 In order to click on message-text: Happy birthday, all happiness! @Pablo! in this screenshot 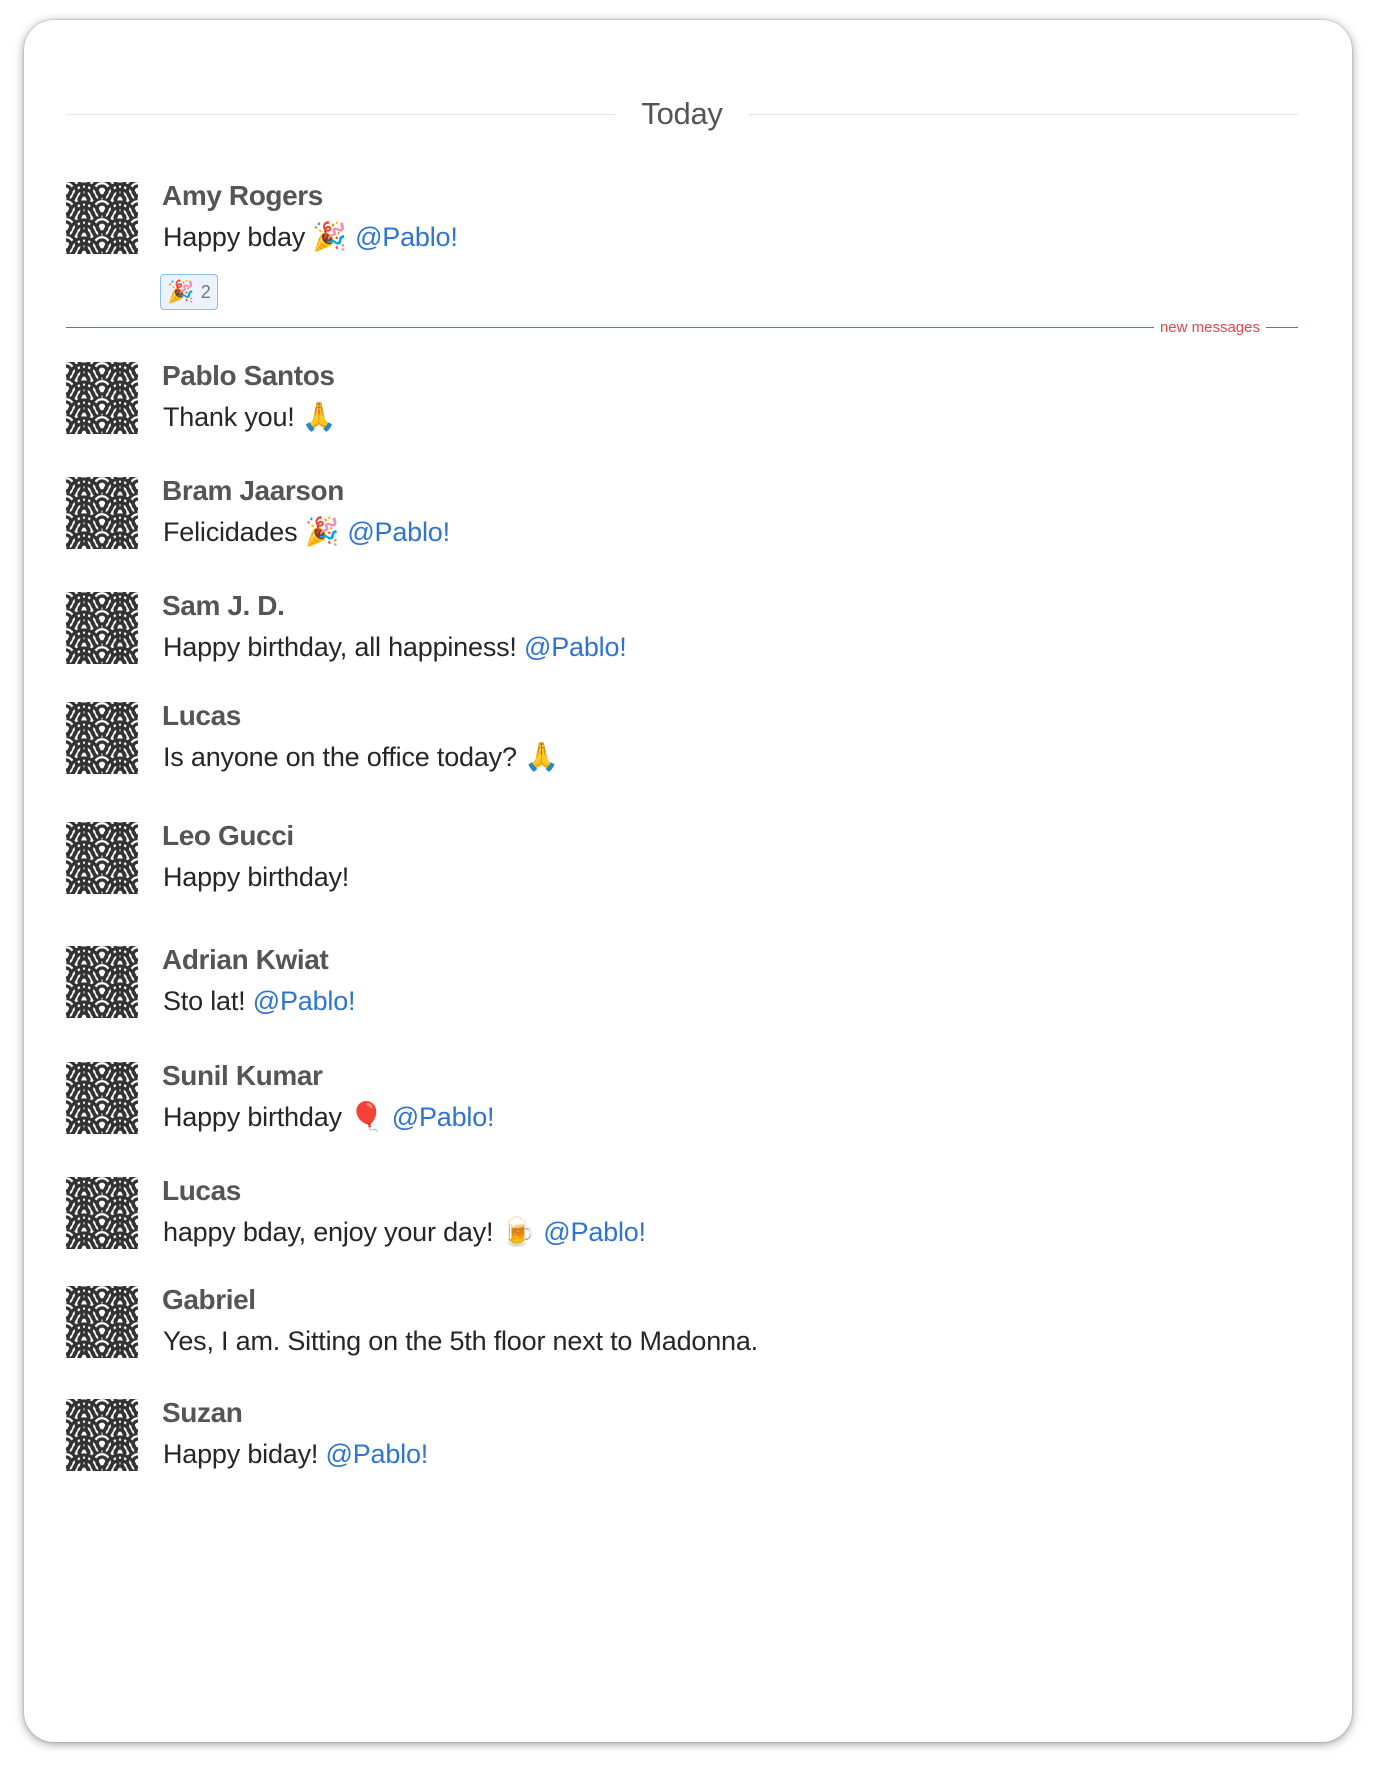, I will do `click(395, 646)`.